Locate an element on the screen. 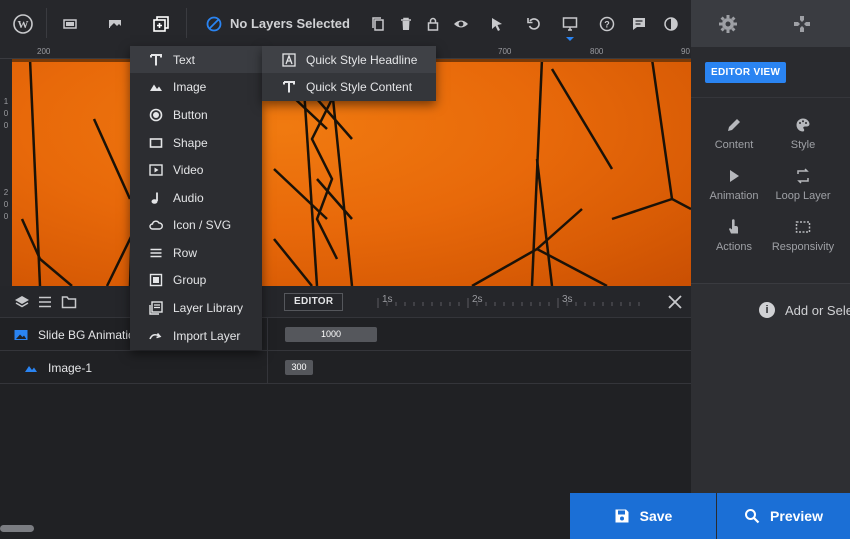 This screenshot has width=850, height=539. toolbar-divider is located at coordinates (186, 23).